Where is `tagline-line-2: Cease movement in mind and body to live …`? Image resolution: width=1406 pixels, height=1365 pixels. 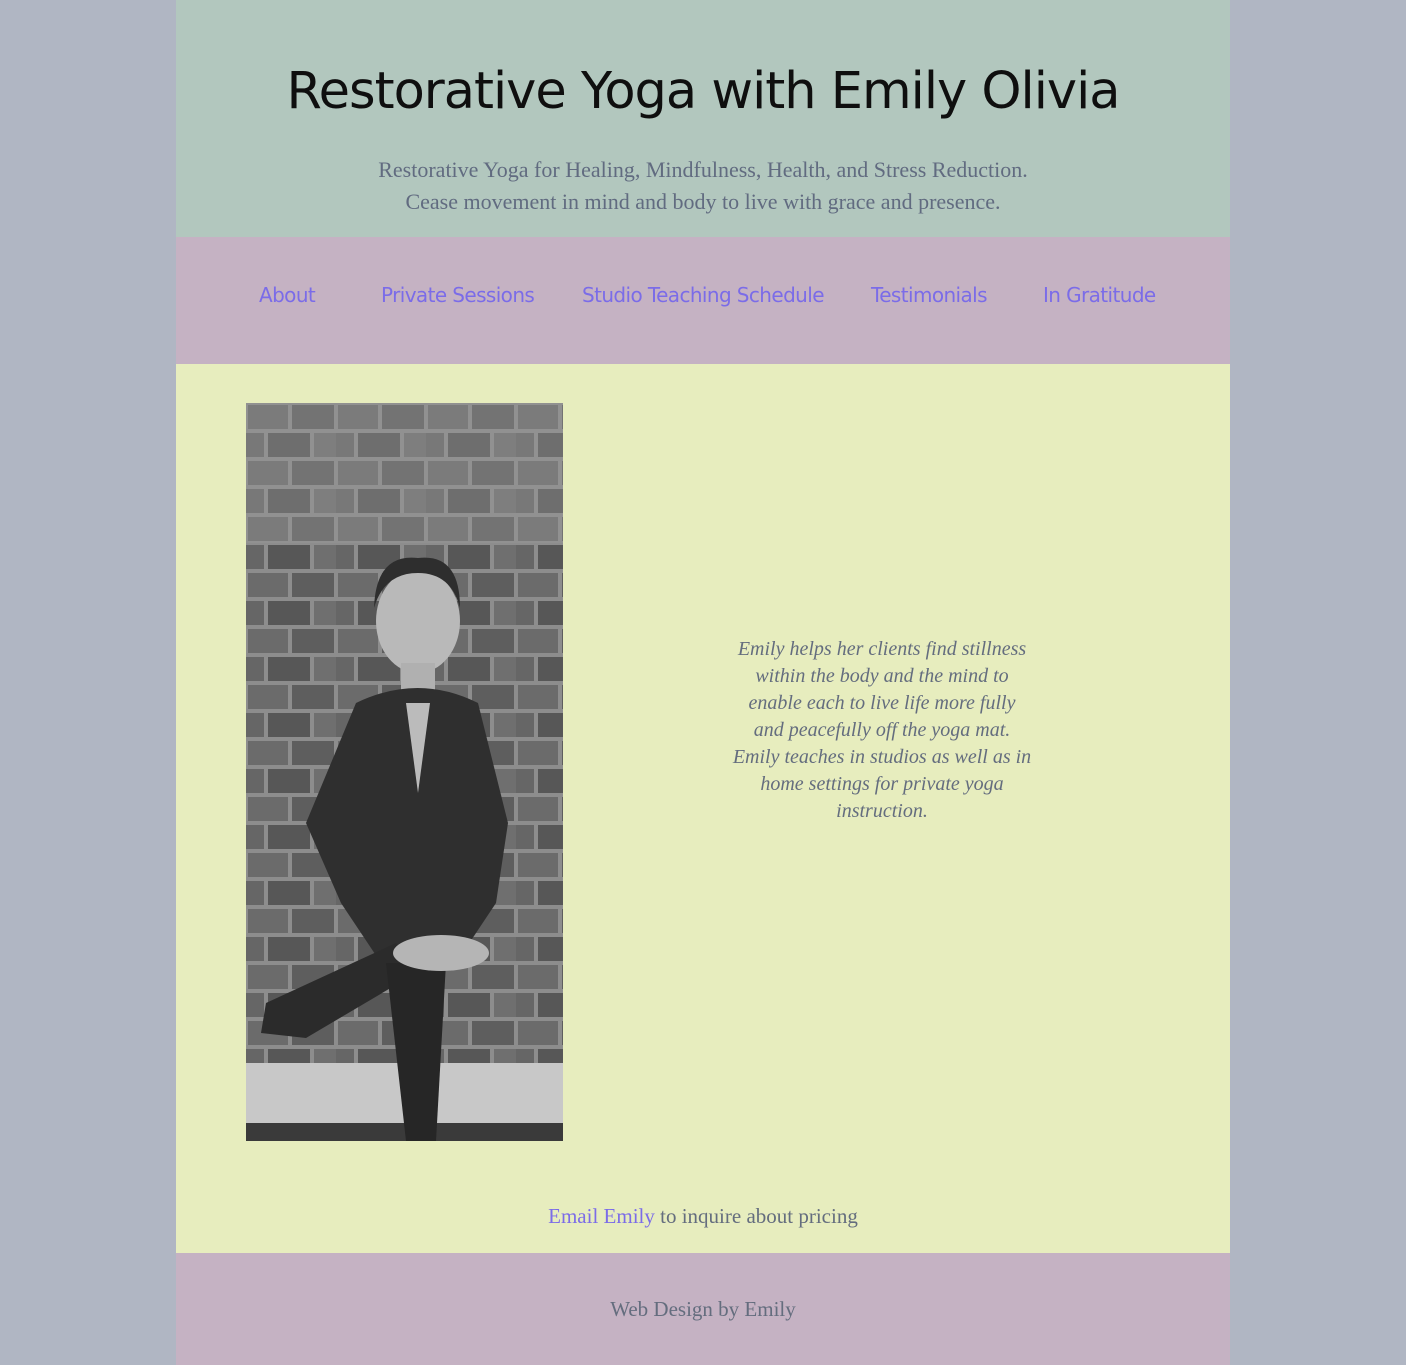 tagline-line-2: Cease movement in mind and body to live … is located at coordinates (703, 201).